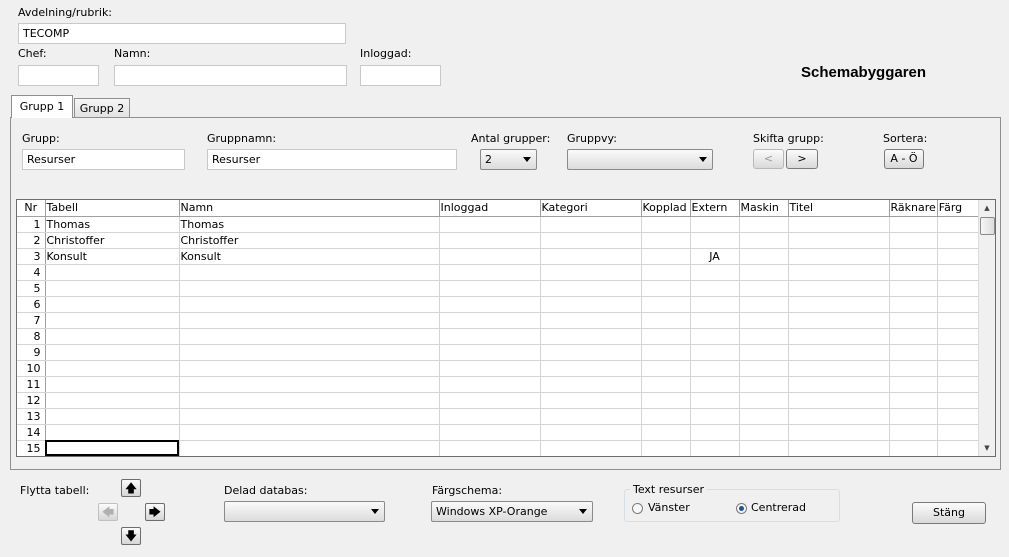 This screenshot has height=557, width=1009. Describe the element at coordinates (131, 536) in the screenshot. I see `move-down-button: 🡇` at that location.